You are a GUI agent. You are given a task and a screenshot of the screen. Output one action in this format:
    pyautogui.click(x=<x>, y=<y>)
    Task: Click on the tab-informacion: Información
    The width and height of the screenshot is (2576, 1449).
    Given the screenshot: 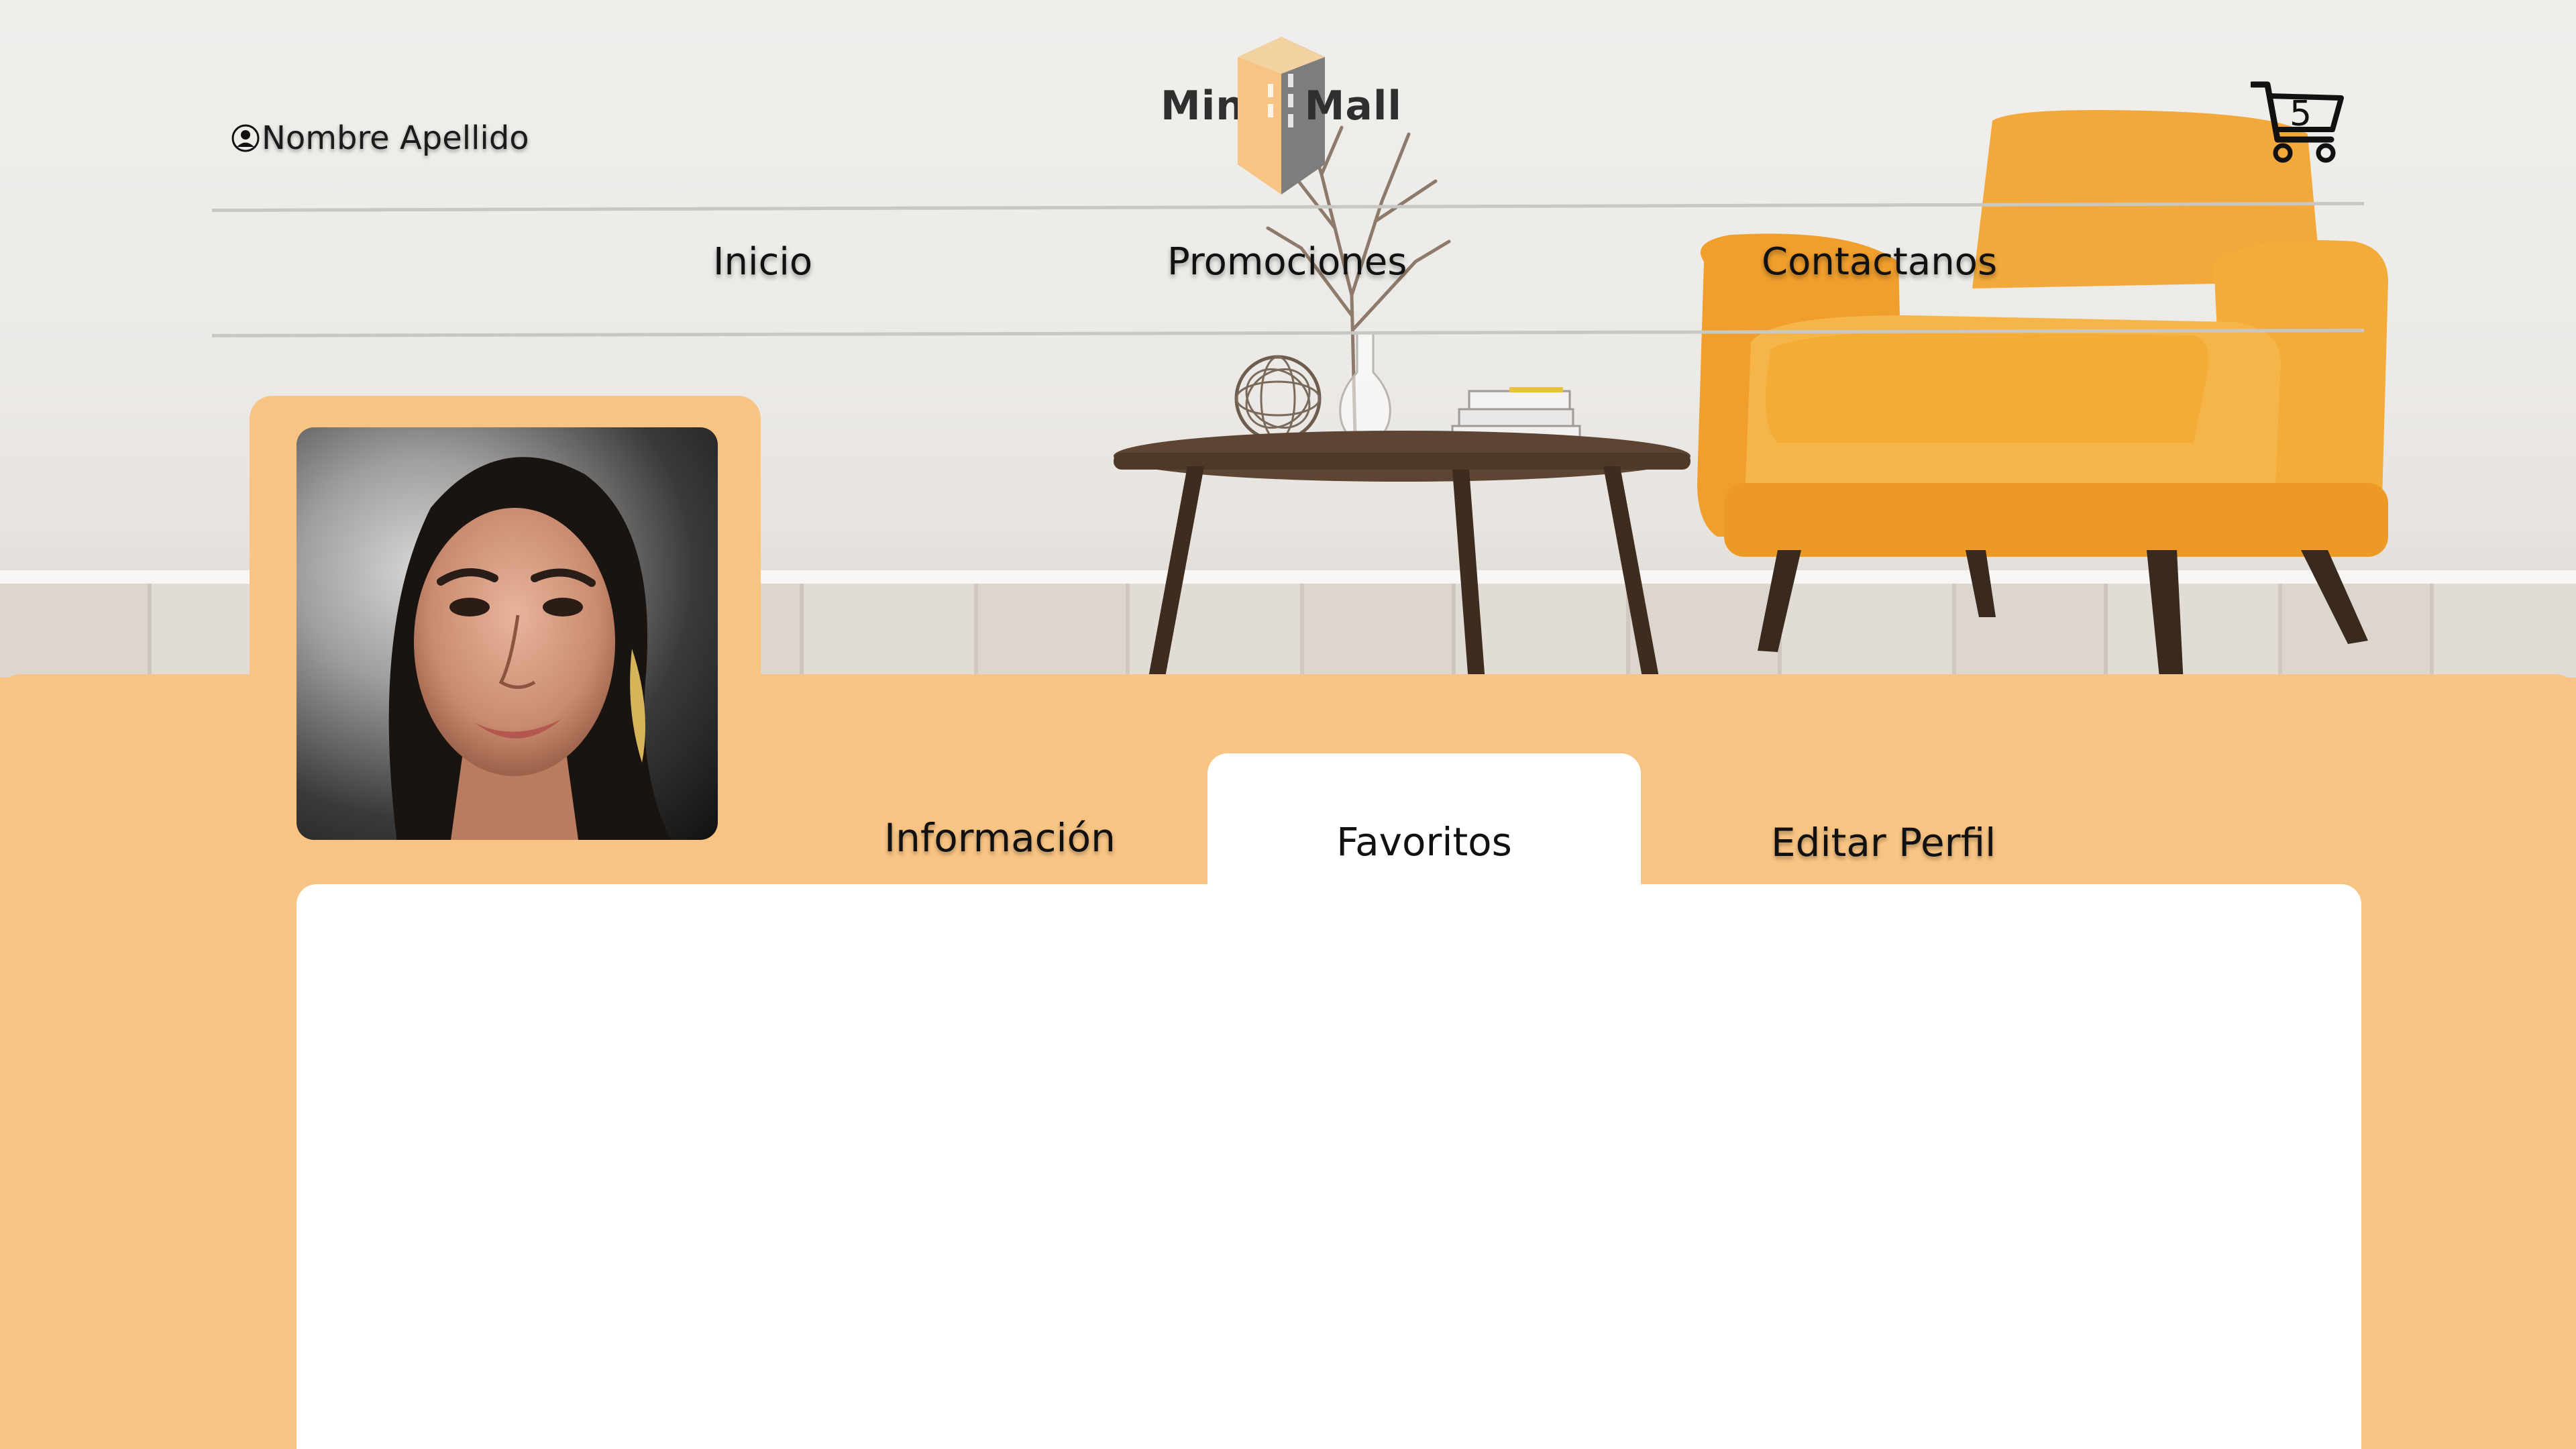 What is the action you would take?
    pyautogui.click(x=1000, y=838)
    